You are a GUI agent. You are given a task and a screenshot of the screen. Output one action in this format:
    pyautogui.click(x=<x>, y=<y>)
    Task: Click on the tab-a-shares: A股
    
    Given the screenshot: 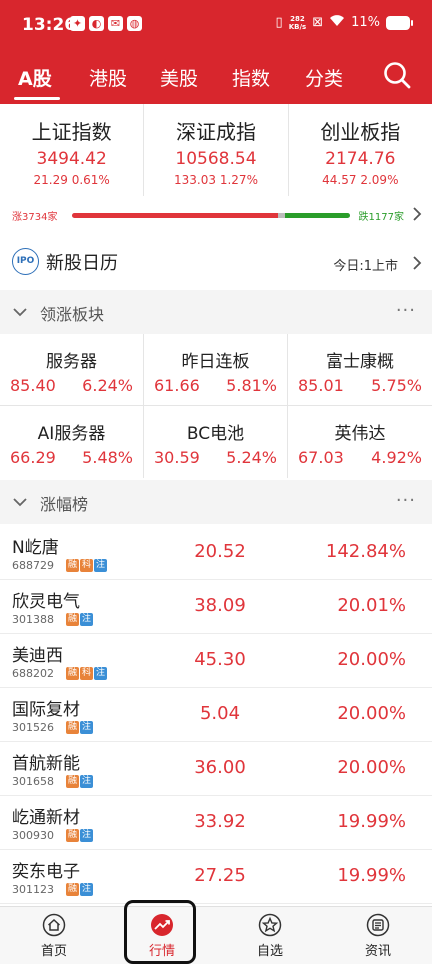 What is the action you would take?
    pyautogui.click(x=35, y=77)
    